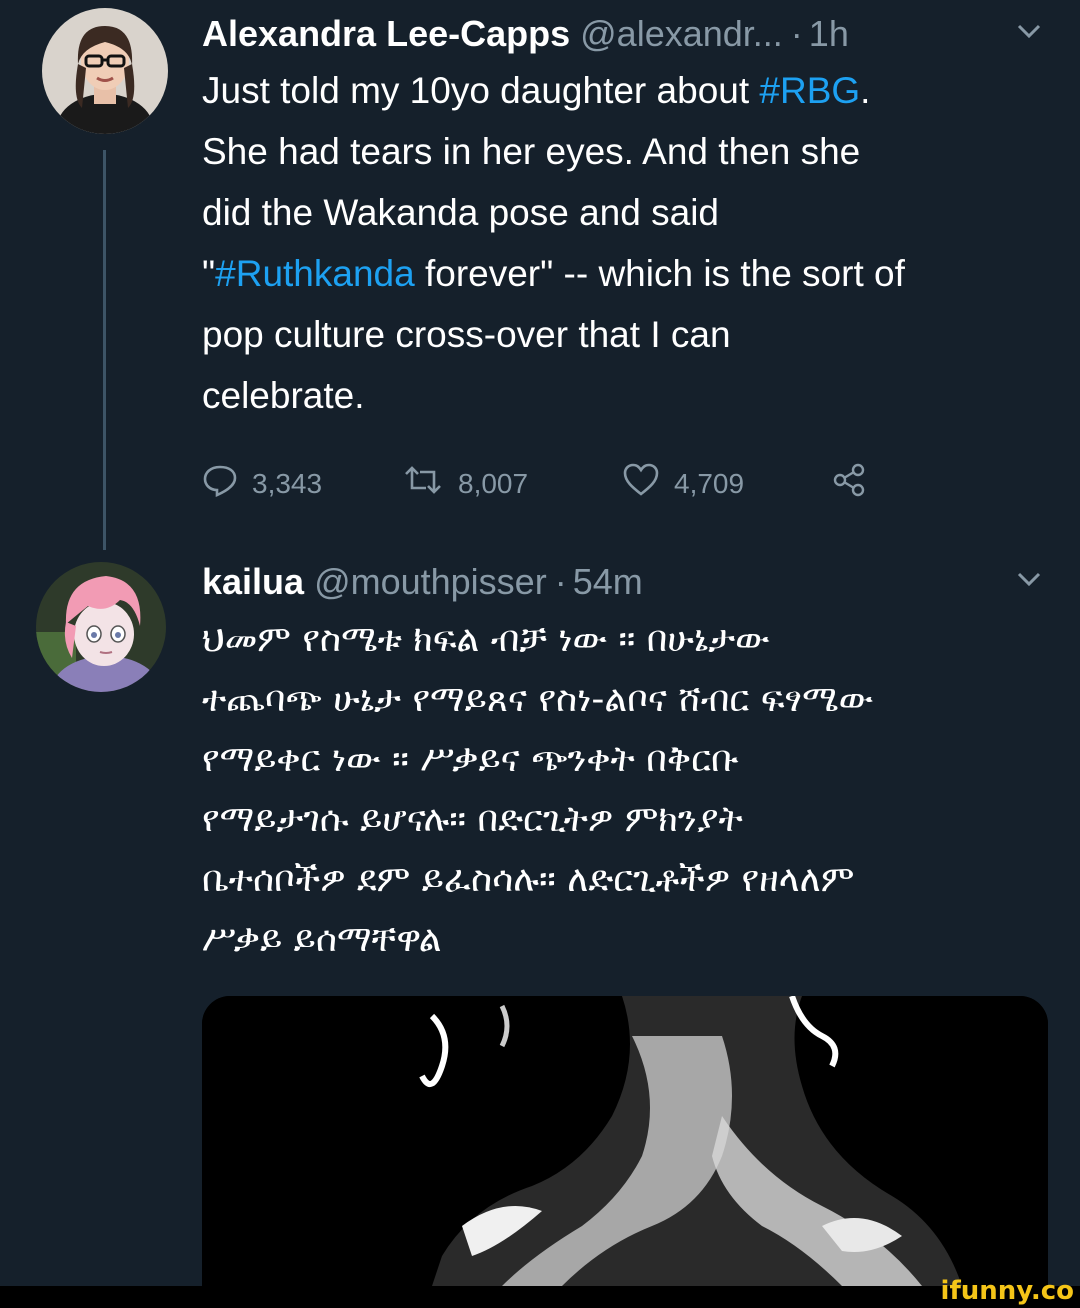  Describe the element at coordinates (709, 483) in the screenshot. I see `like-count: 4,709` at that location.